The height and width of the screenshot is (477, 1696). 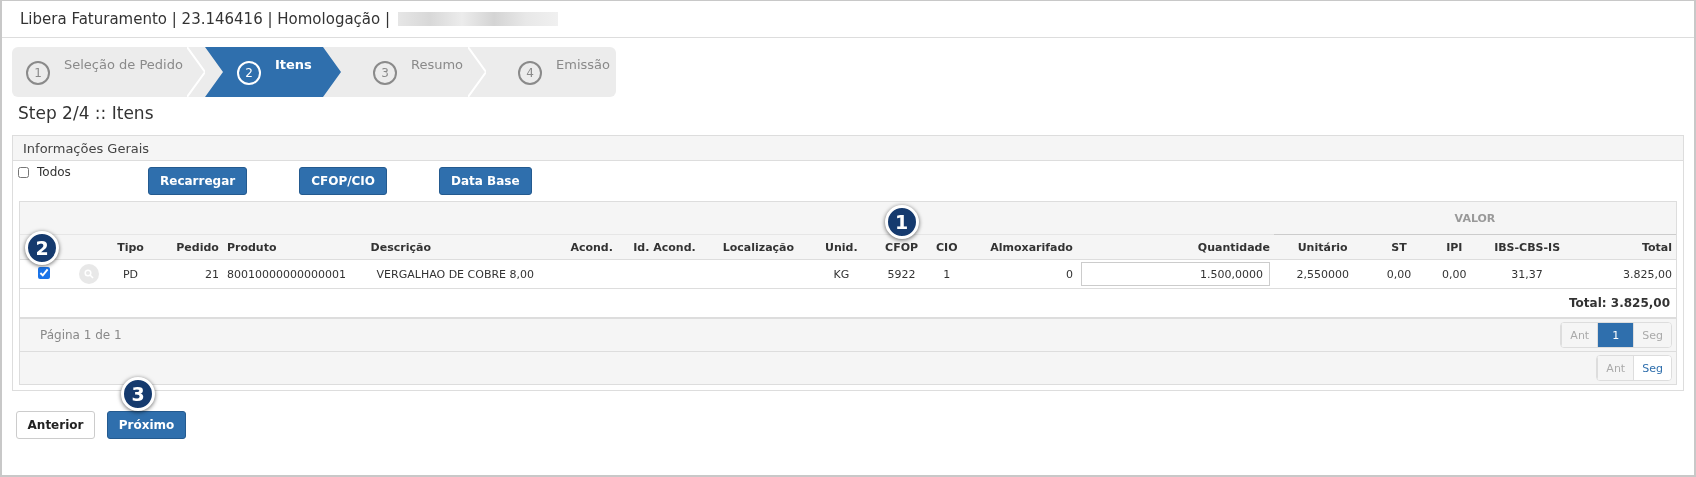 What do you see at coordinates (1527, 274) in the screenshot?
I see `table-cell: 31,37` at bounding box center [1527, 274].